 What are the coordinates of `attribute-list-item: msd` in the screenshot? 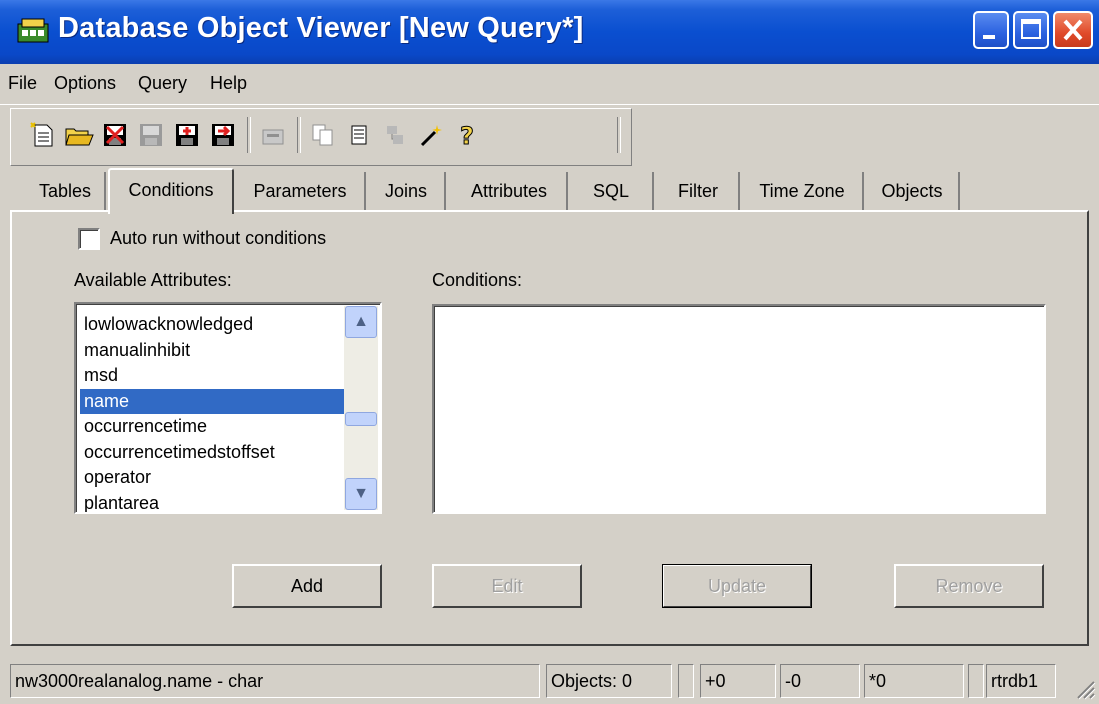 It's located at (213, 376).